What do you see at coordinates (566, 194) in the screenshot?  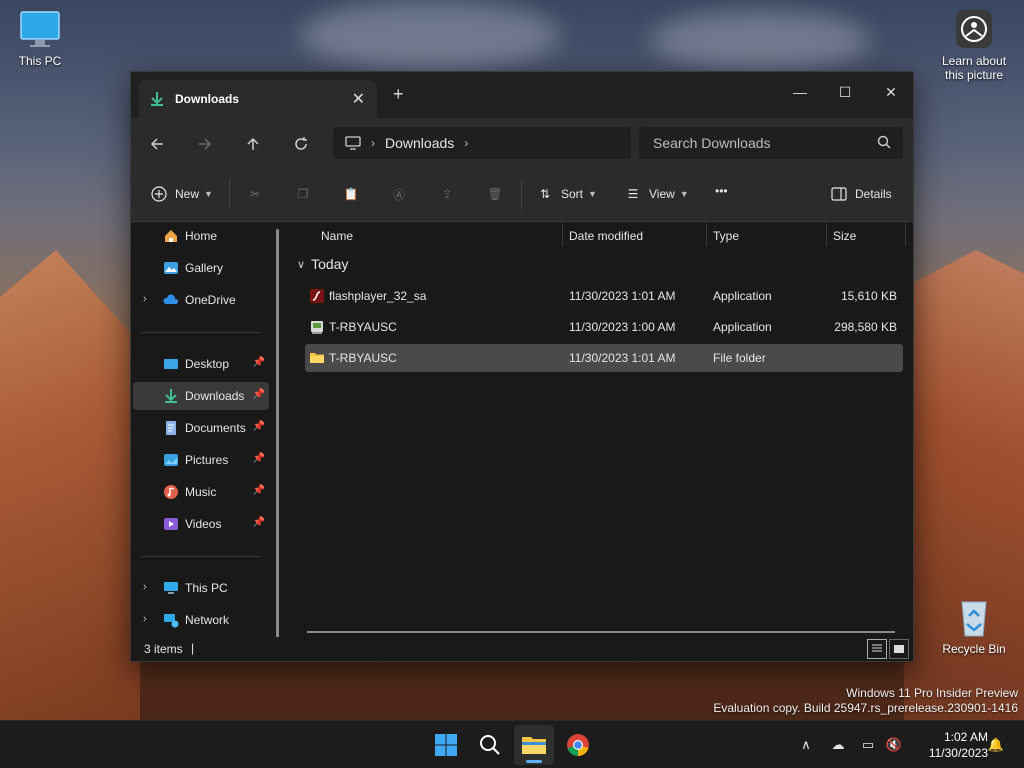 I see `sort-button: ⇅ Sort ▼` at bounding box center [566, 194].